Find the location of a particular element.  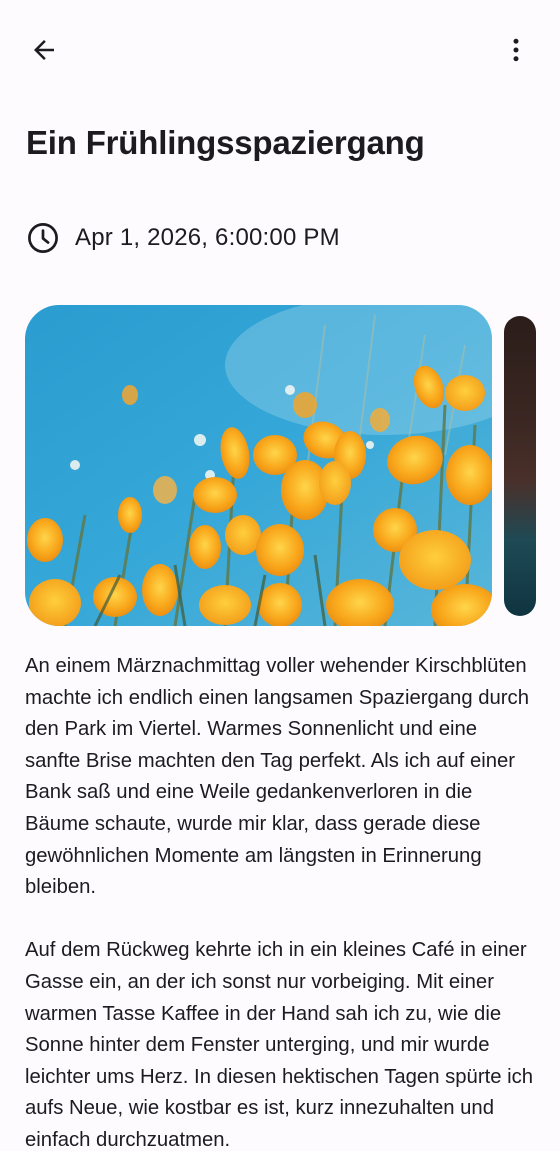

top-app-bar is located at coordinates (280, 50).